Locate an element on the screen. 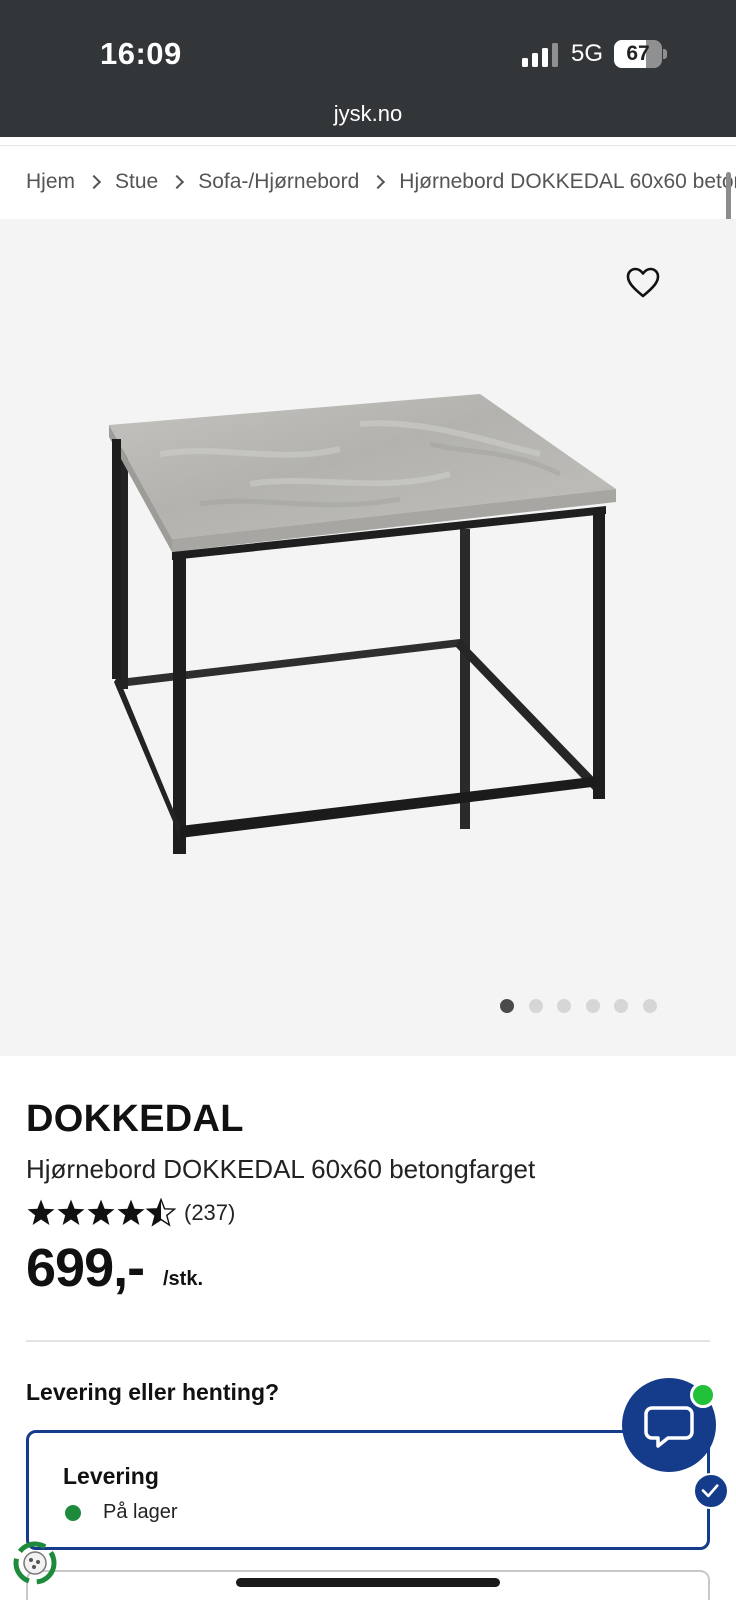 The image size is (736, 1600). recycle-icon is located at coordinates (35, 1563).